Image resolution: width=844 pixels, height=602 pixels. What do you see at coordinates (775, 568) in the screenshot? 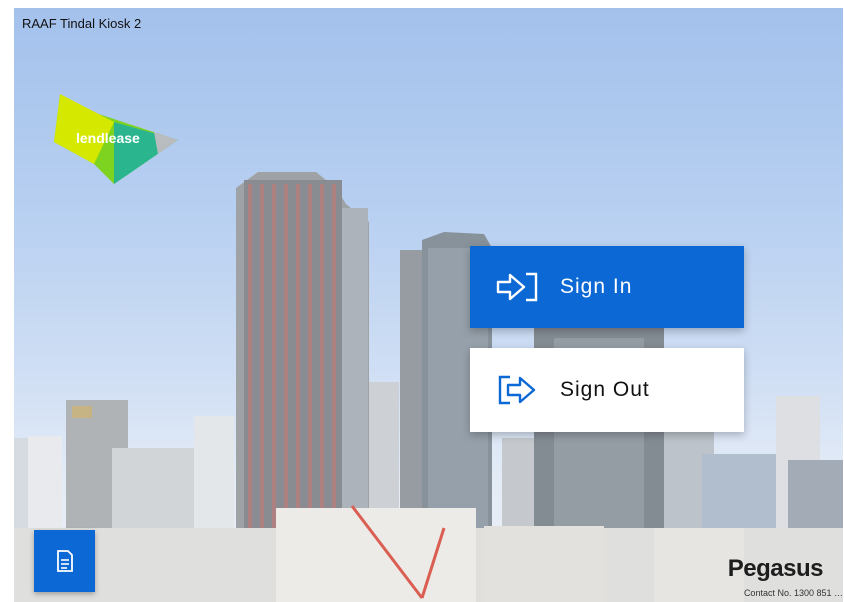
I see `pegasus-brand: Pegasus` at bounding box center [775, 568].